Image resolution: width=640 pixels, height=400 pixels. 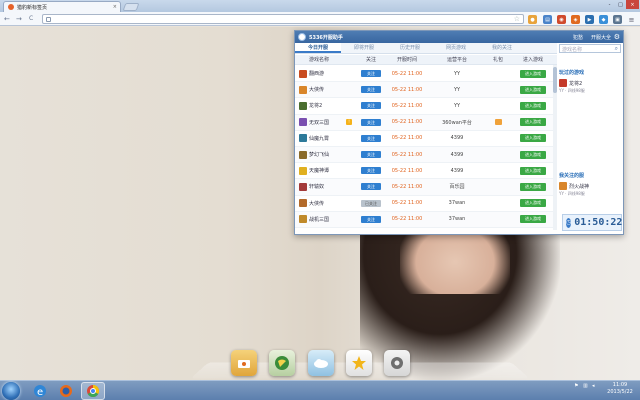 What do you see at coordinates (319, 122) in the screenshot?
I see `game-cell: 无双三国` at bounding box center [319, 122].